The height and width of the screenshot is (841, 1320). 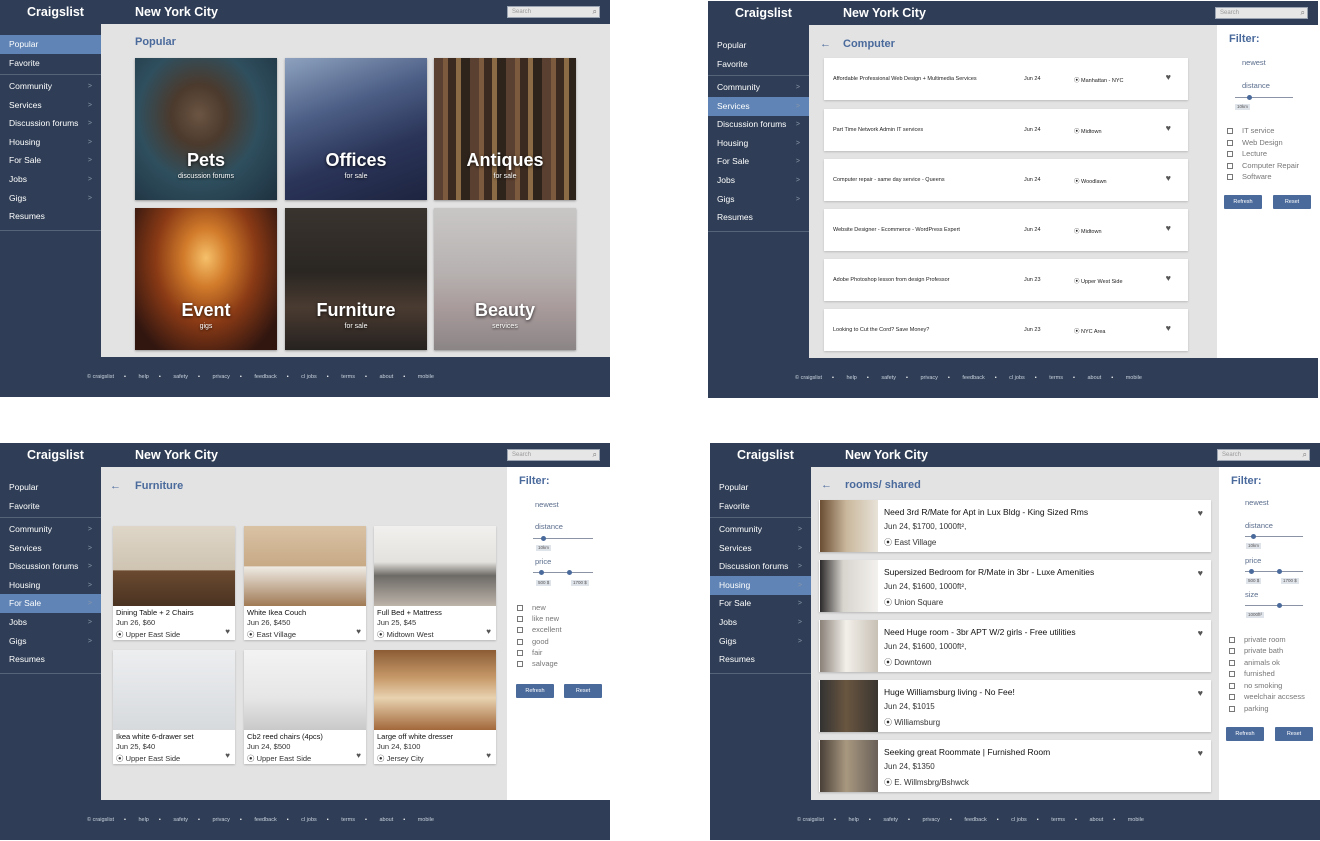 I want to click on checkbox-web-design: Web Design, so click(x=1255, y=142).